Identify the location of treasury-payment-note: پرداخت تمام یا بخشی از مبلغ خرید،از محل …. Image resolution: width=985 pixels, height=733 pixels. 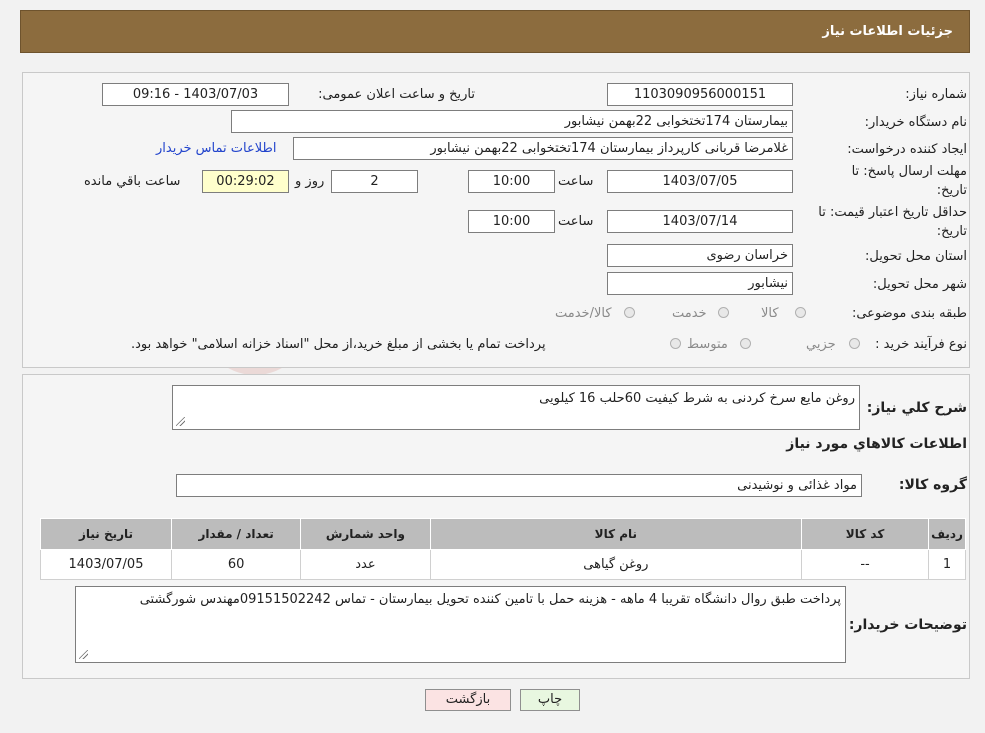
(338, 344).